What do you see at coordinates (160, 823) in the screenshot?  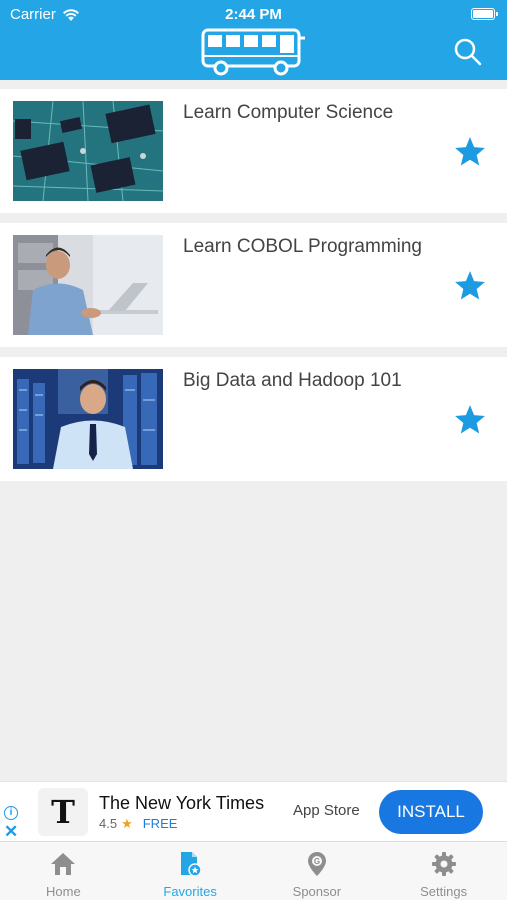 I see `ad-price: FREE` at bounding box center [160, 823].